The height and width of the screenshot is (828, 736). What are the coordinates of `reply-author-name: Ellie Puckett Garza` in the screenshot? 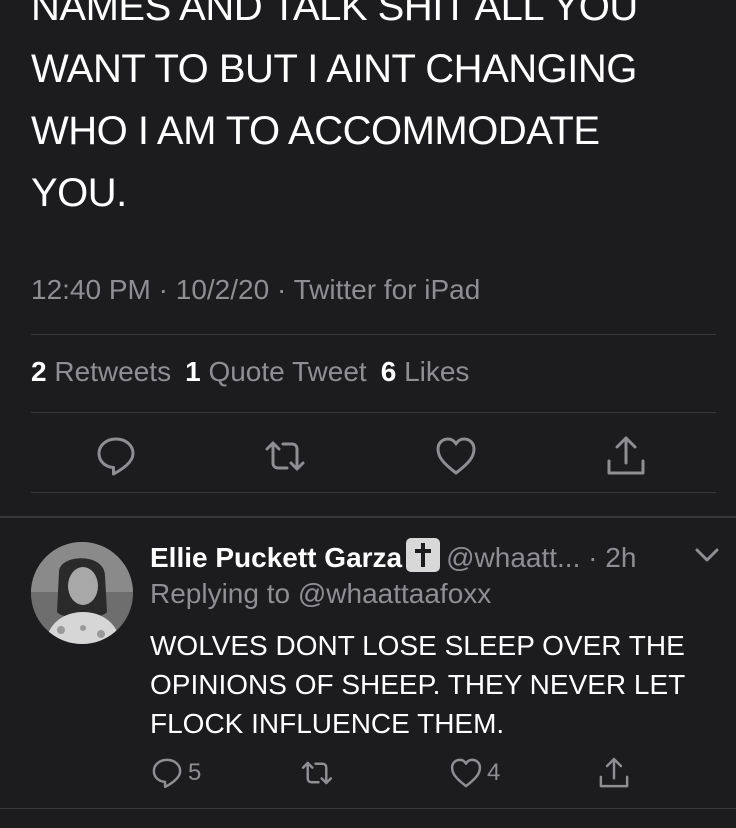 It's located at (276, 557).